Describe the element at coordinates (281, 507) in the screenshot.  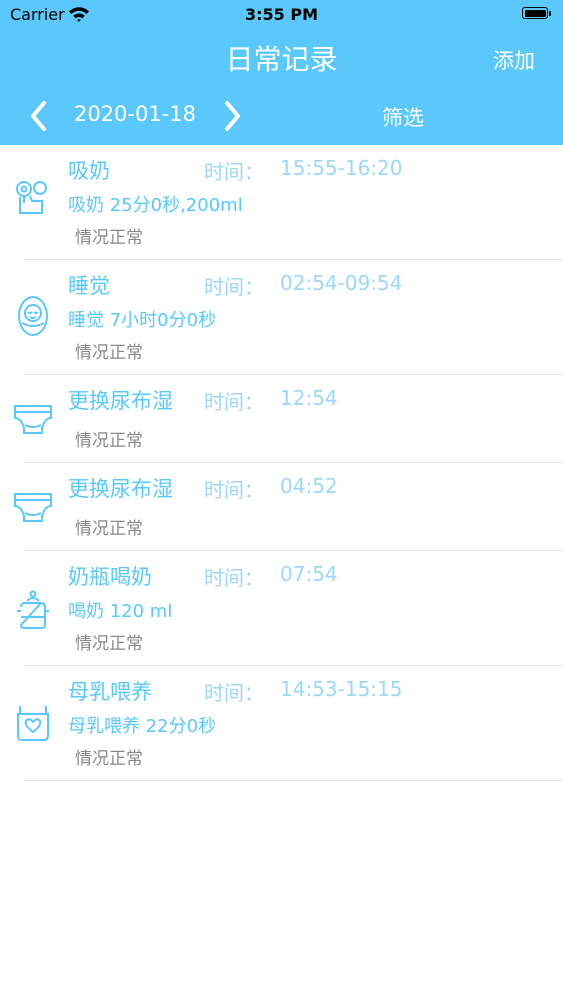
I see `record-row: 更换尿布湿 时间： 04:52 情况正常` at that location.